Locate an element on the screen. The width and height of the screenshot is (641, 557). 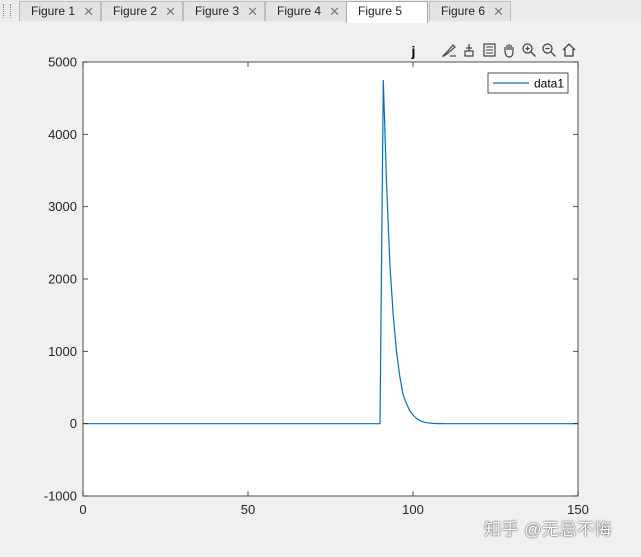
y-tick-label: 2000 is located at coordinates (62, 279).